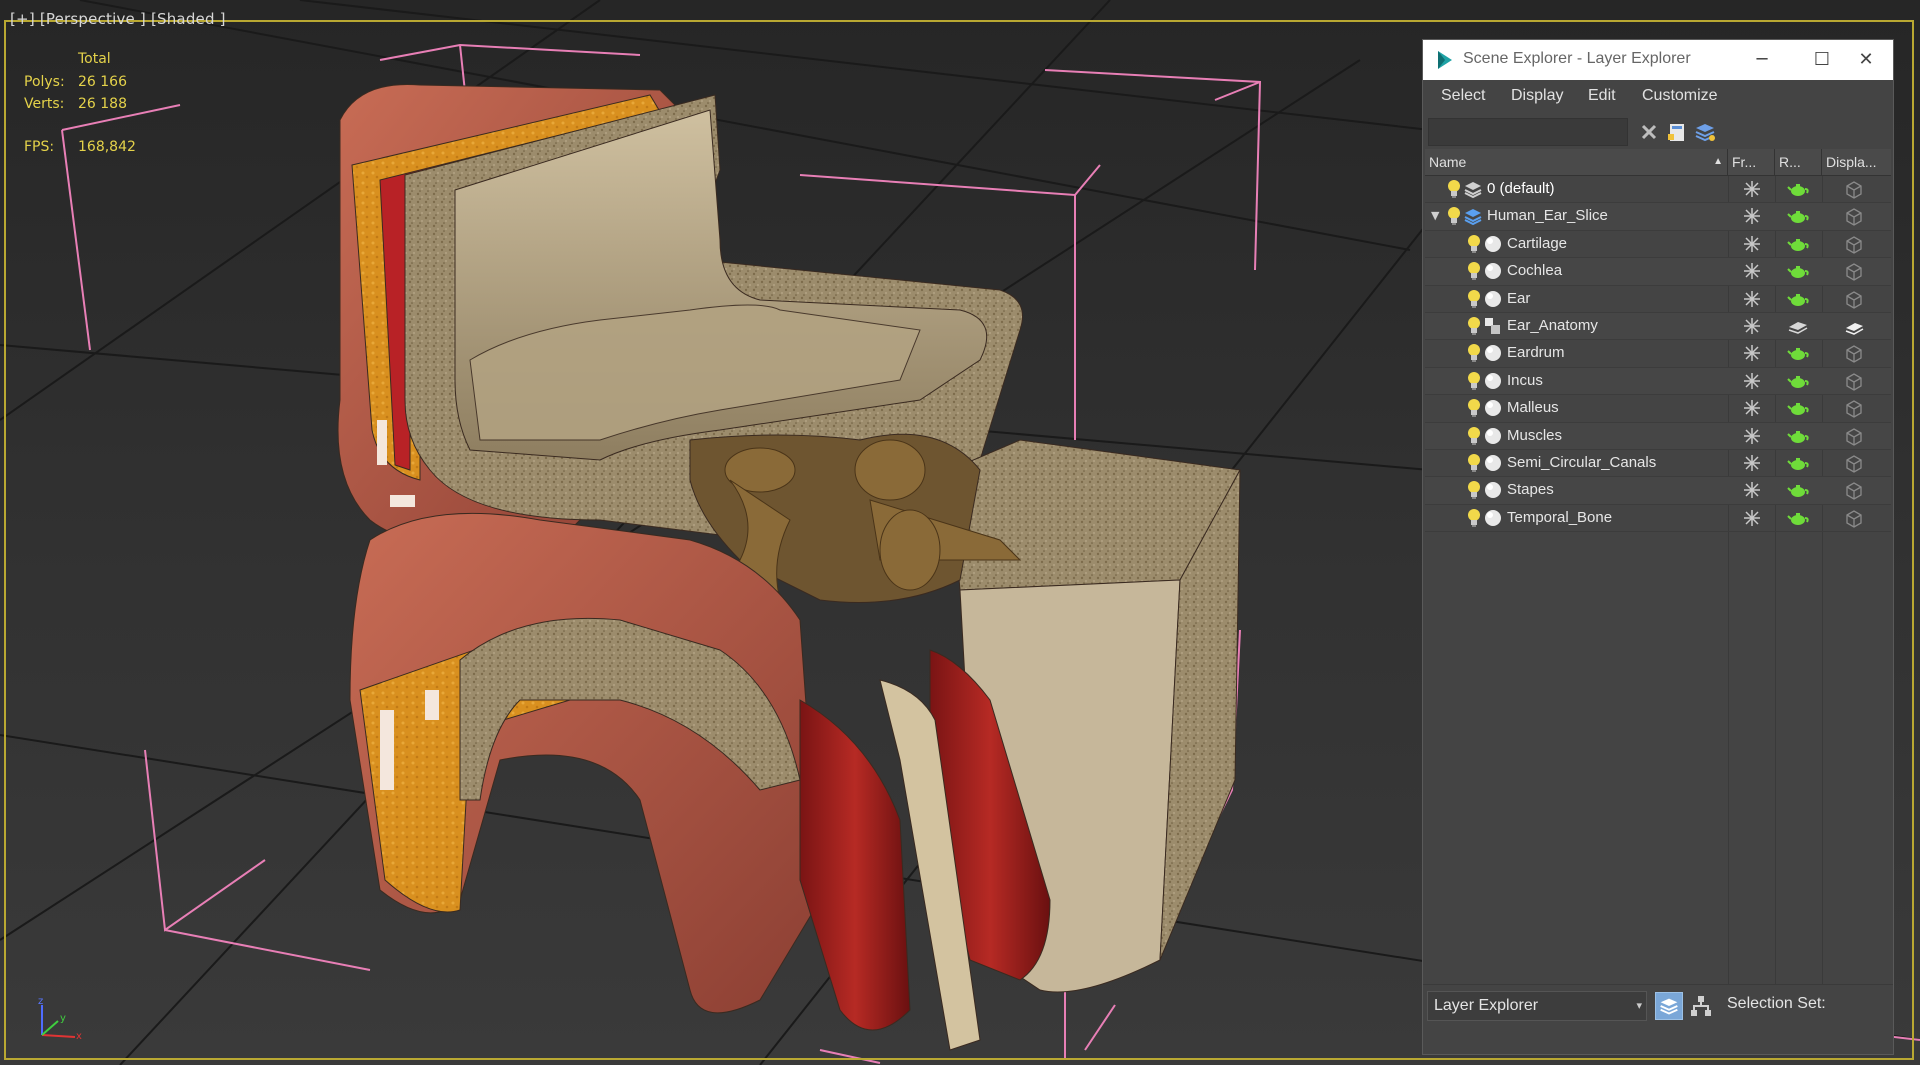  I want to click on menu-customize: Customize, so click(1680, 96).